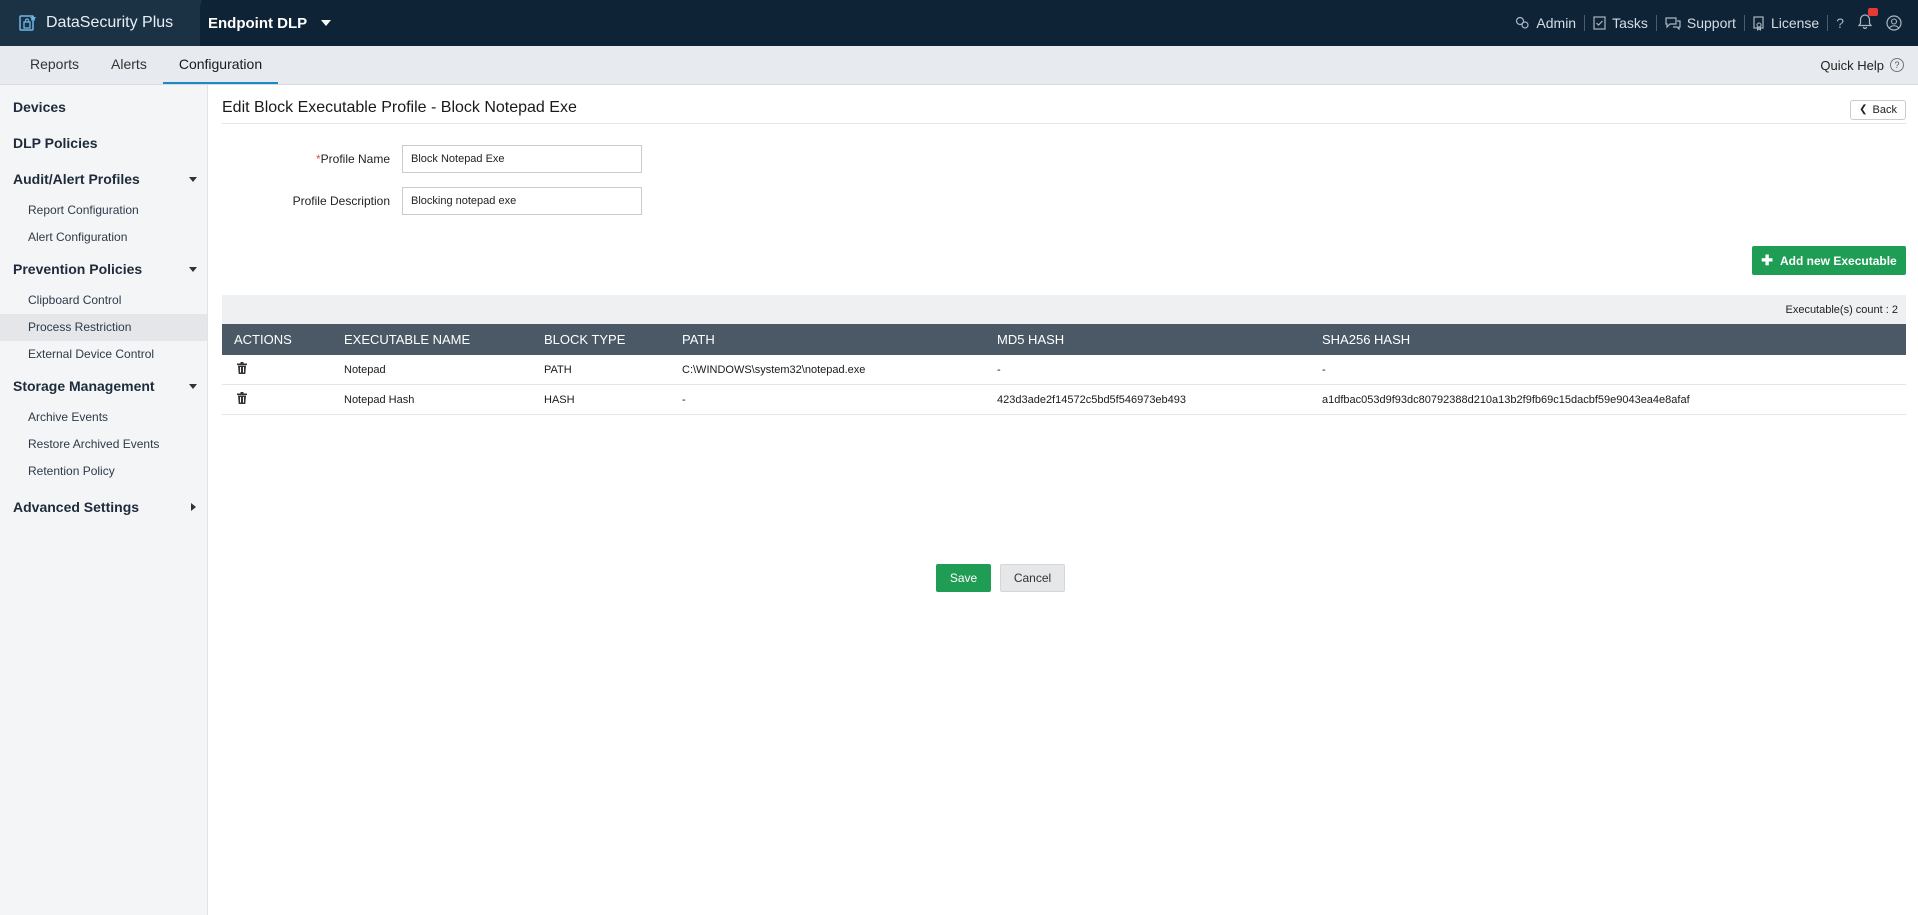  I want to click on admin-link: Admin, so click(1545, 23).